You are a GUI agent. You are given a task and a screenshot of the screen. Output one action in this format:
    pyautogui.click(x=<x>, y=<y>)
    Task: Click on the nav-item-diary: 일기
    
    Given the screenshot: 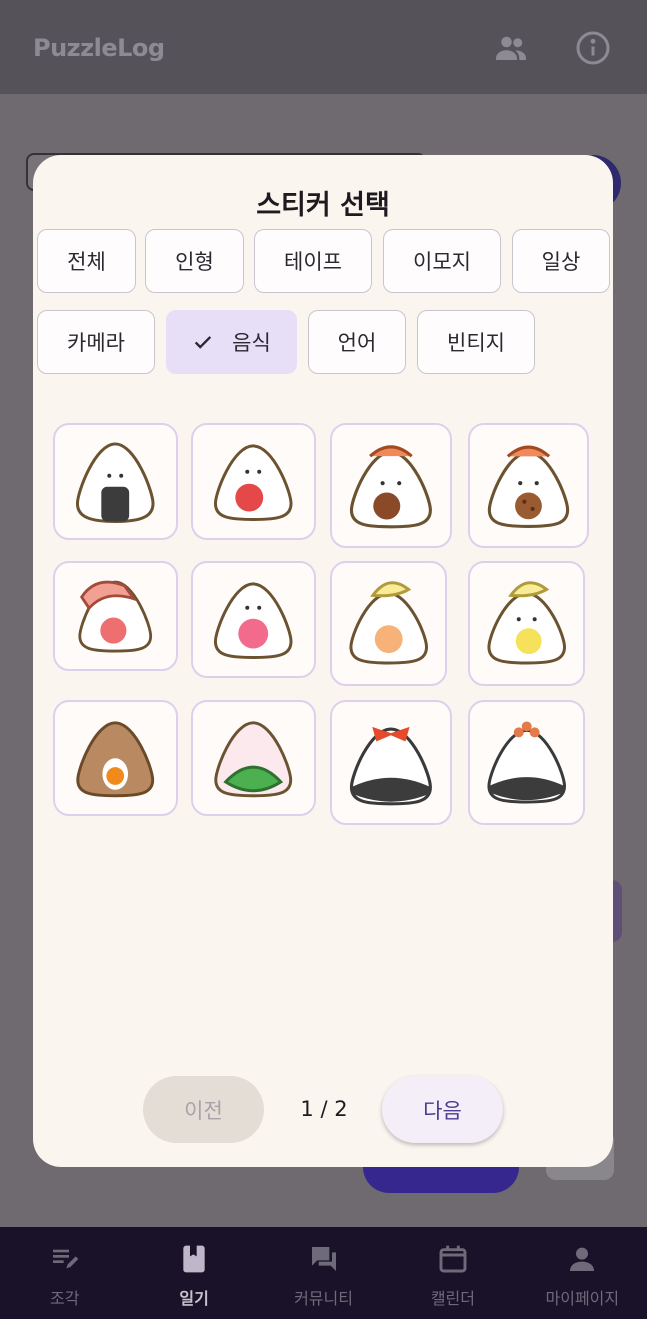 What is the action you would take?
    pyautogui.click(x=193, y=1273)
    